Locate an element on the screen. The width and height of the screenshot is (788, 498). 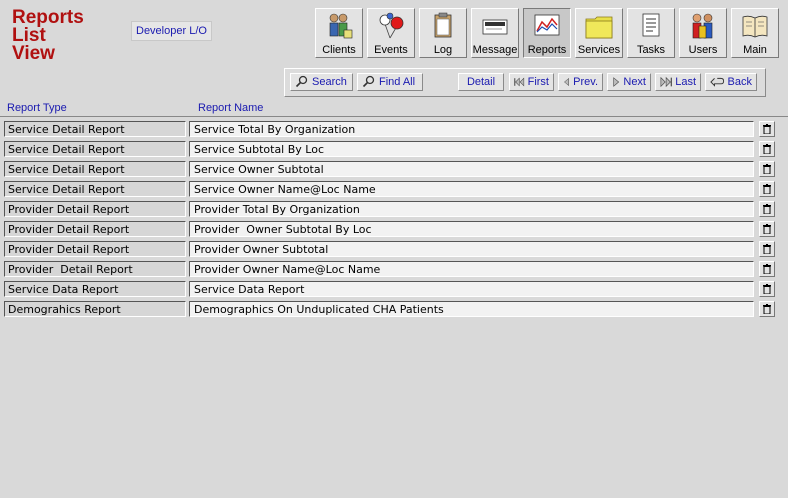
previous-button: Prev. is located at coordinates (580, 82).